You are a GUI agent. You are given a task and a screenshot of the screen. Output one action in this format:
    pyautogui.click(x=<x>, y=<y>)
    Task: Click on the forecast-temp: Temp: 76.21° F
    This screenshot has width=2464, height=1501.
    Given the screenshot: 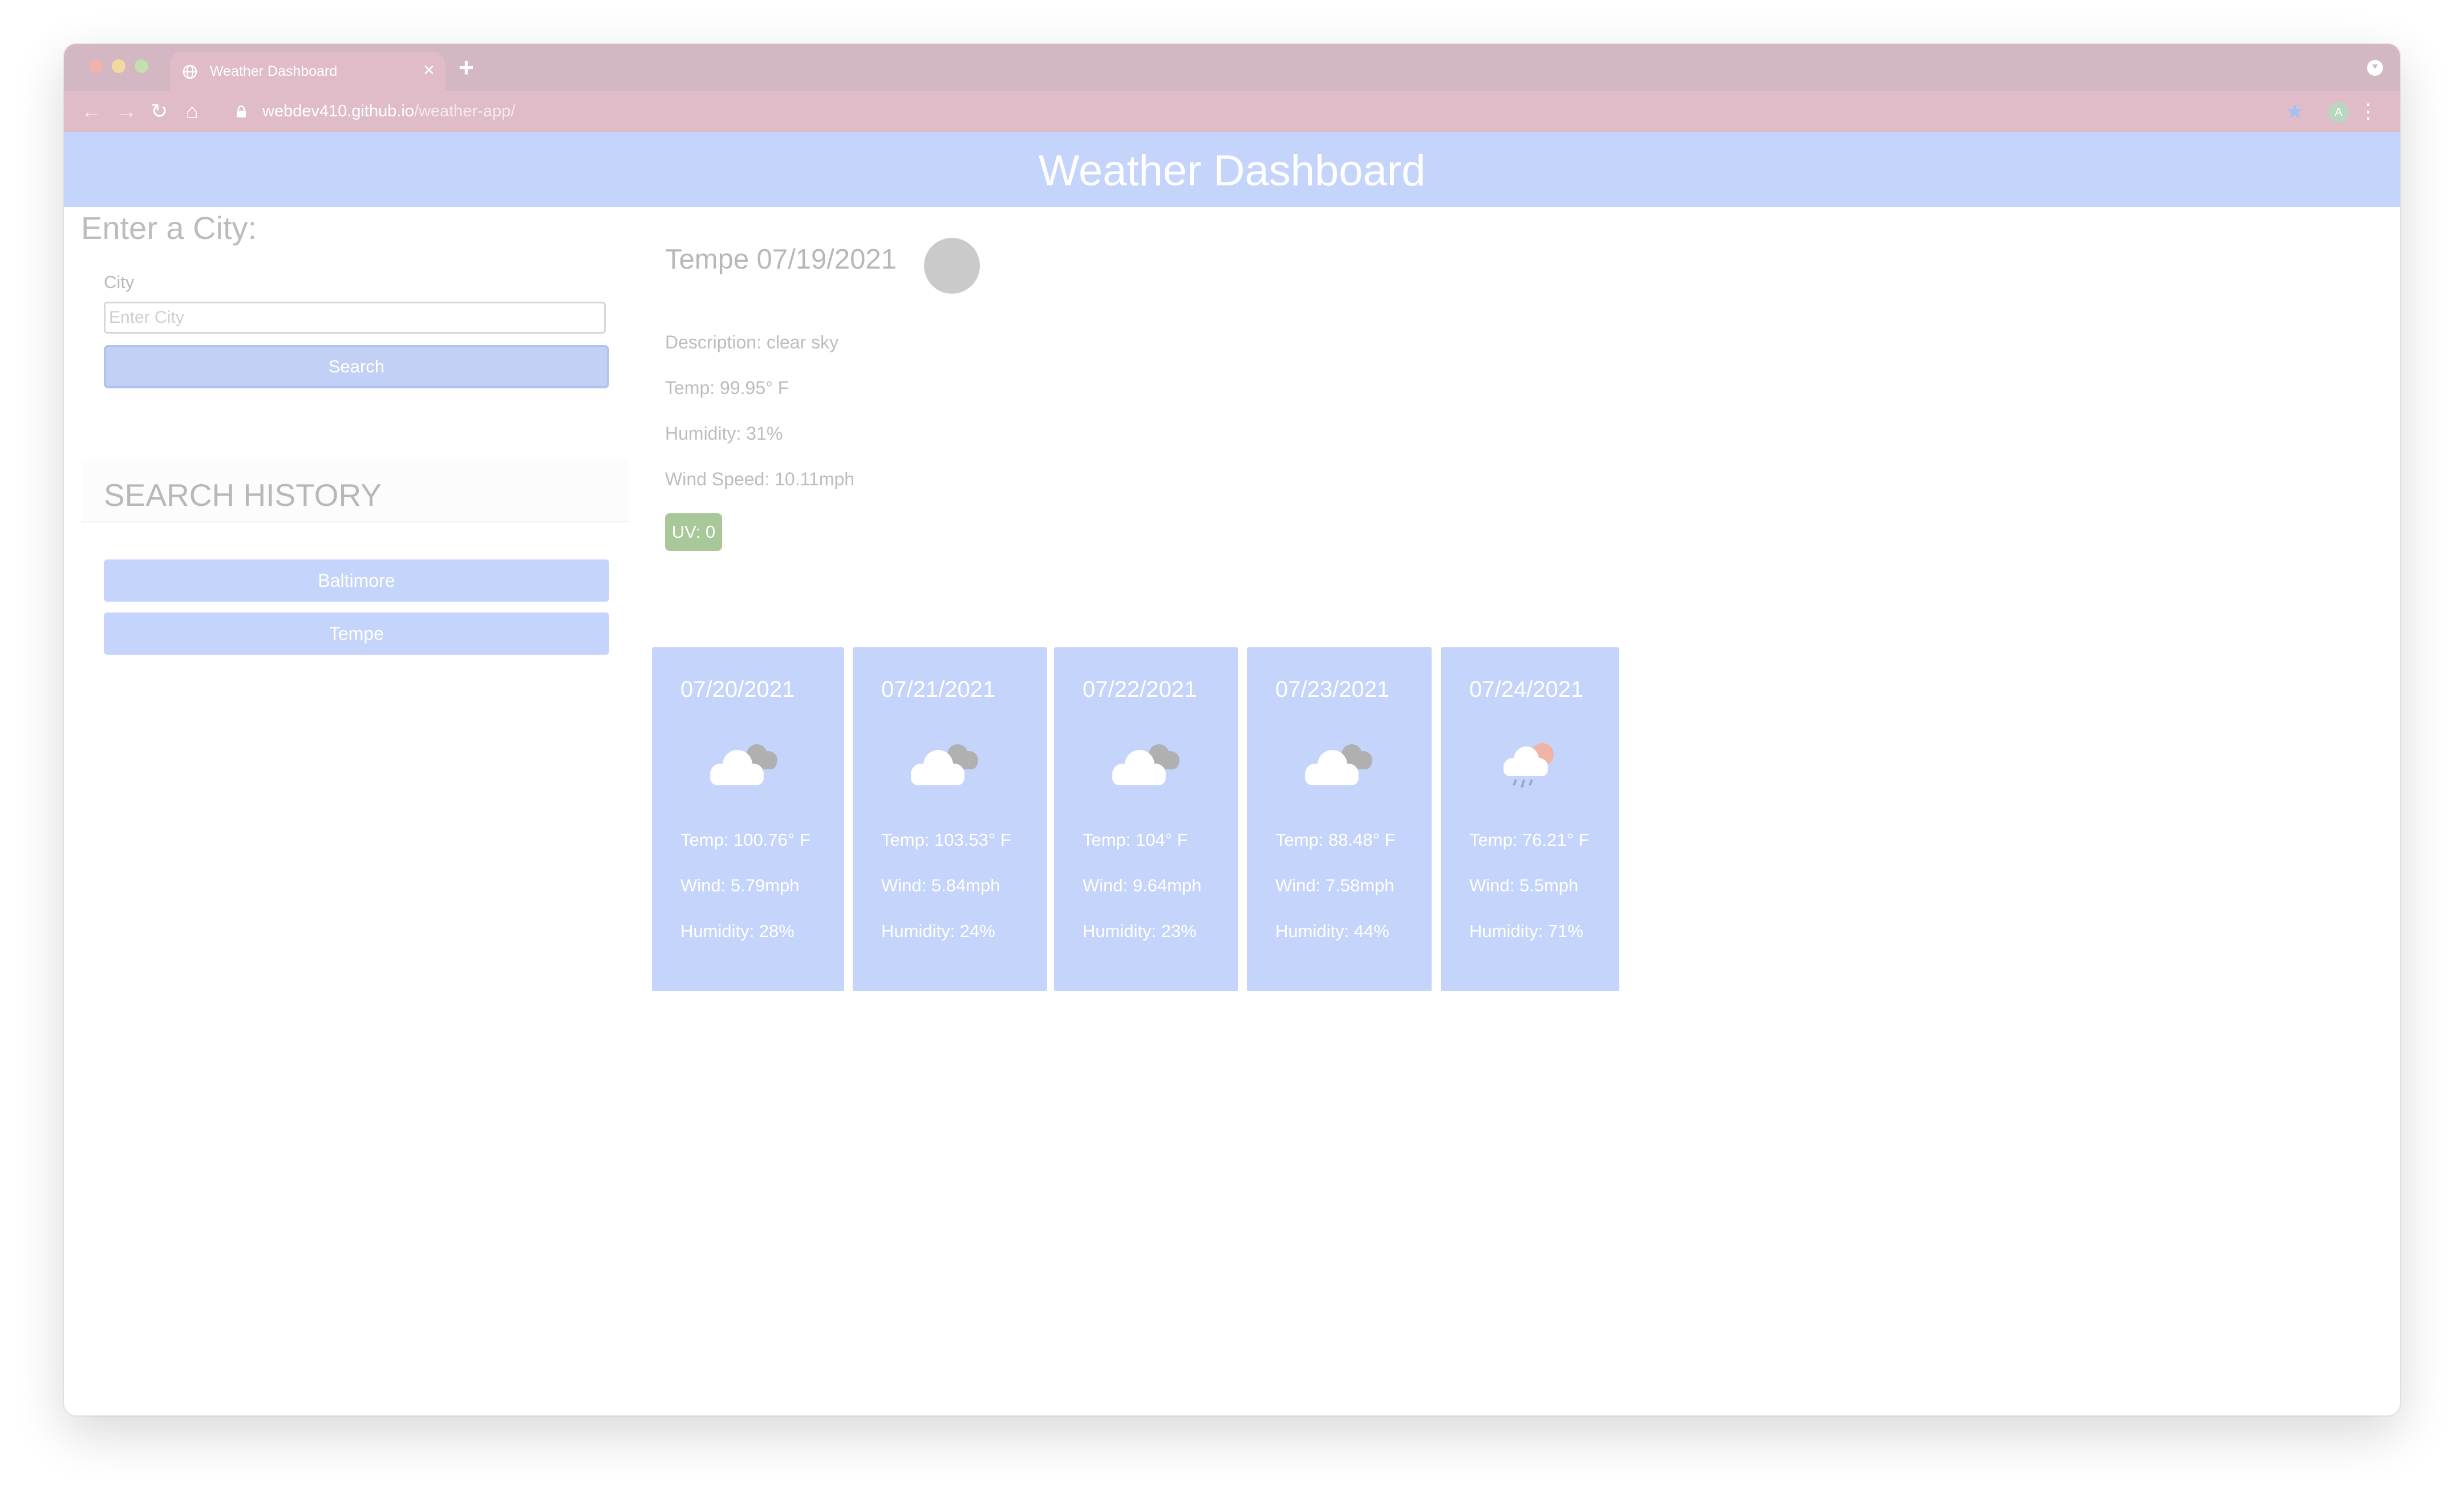 What is the action you would take?
    pyautogui.click(x=1529, y=840)
    